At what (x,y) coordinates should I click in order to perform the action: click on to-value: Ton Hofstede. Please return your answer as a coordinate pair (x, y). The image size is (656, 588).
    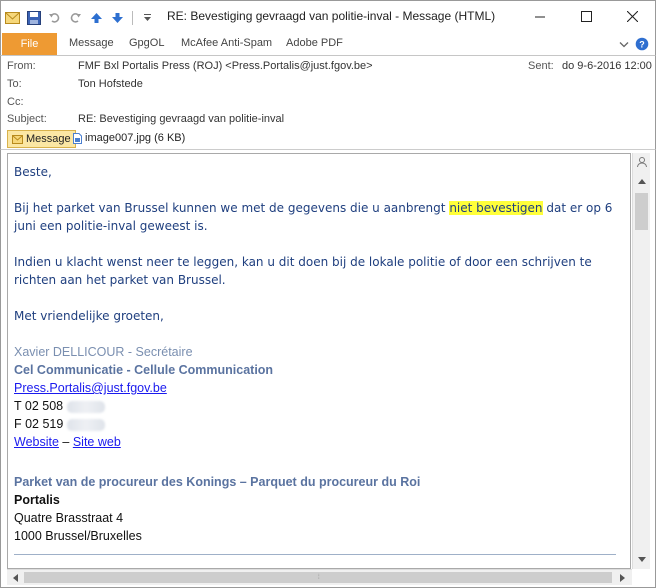
    Looking at the image, I should click on (110, 84).